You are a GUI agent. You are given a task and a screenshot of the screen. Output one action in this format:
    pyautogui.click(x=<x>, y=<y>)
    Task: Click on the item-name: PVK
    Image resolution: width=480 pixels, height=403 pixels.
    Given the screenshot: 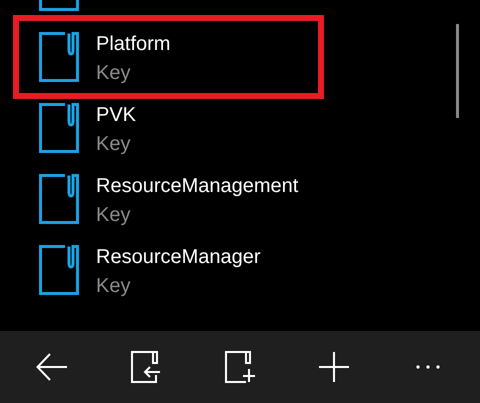 What is the action you would take?
    pyautogui.click(x=116, y=115)
    